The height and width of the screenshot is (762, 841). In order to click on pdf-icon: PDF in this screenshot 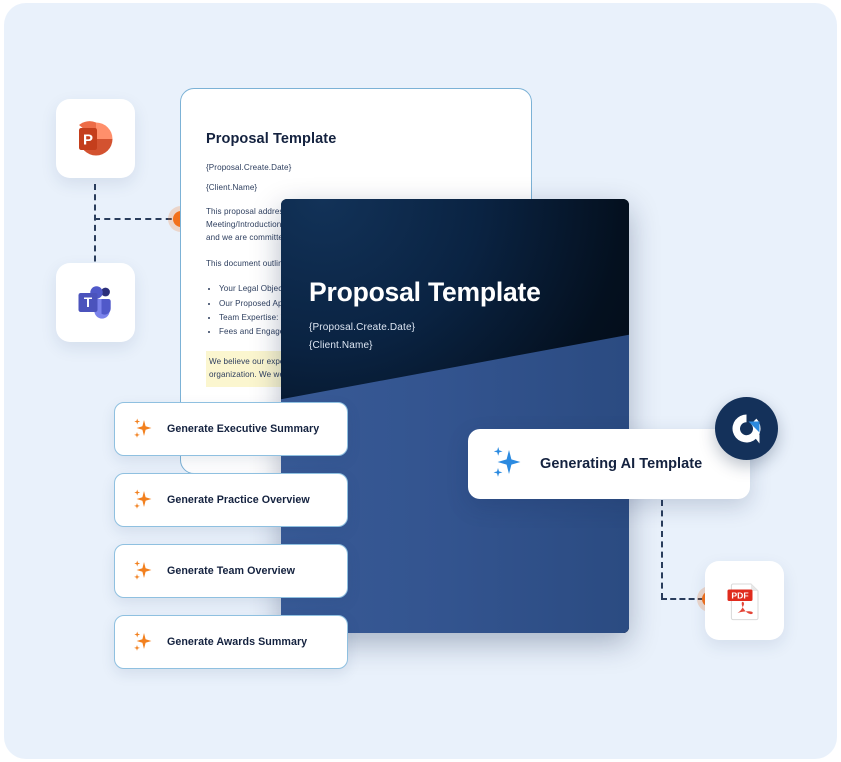, I will do `click(745, 601)`.